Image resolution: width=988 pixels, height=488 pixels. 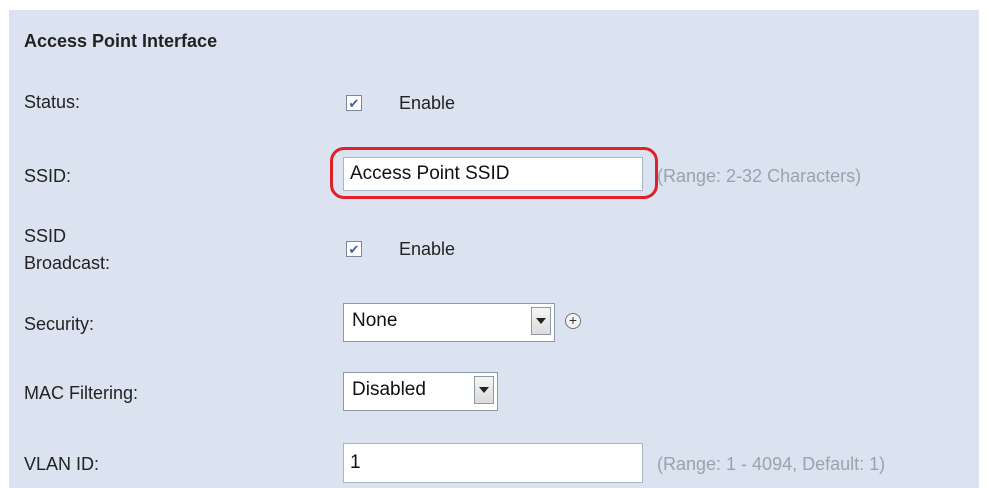 What do you see at coordinates (771, 464) in the screenshot?
I see `vlan-id-range-hint: (Range: 1 - 4094, Default: 1)` at bounding box center [771, 464].